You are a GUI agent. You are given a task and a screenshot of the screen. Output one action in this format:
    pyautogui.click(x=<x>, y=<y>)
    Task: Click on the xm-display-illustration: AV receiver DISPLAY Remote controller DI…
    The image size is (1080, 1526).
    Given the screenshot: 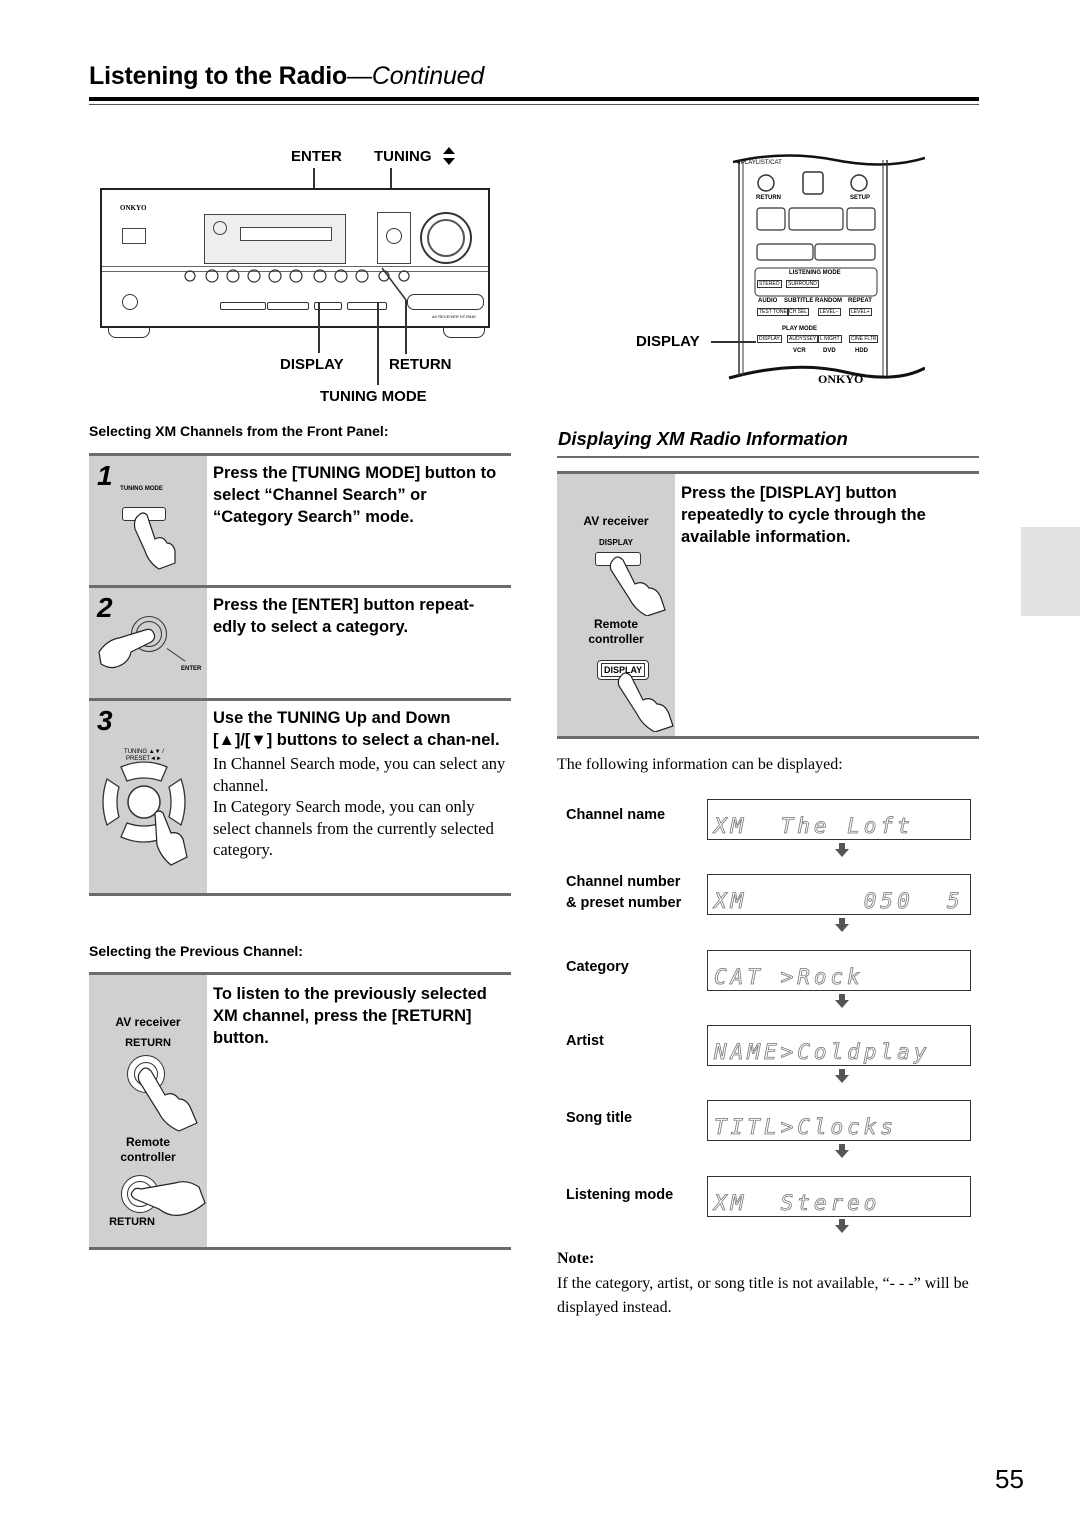 What is the action you would take?
    pyautogui.click(x=616, y=605)
    